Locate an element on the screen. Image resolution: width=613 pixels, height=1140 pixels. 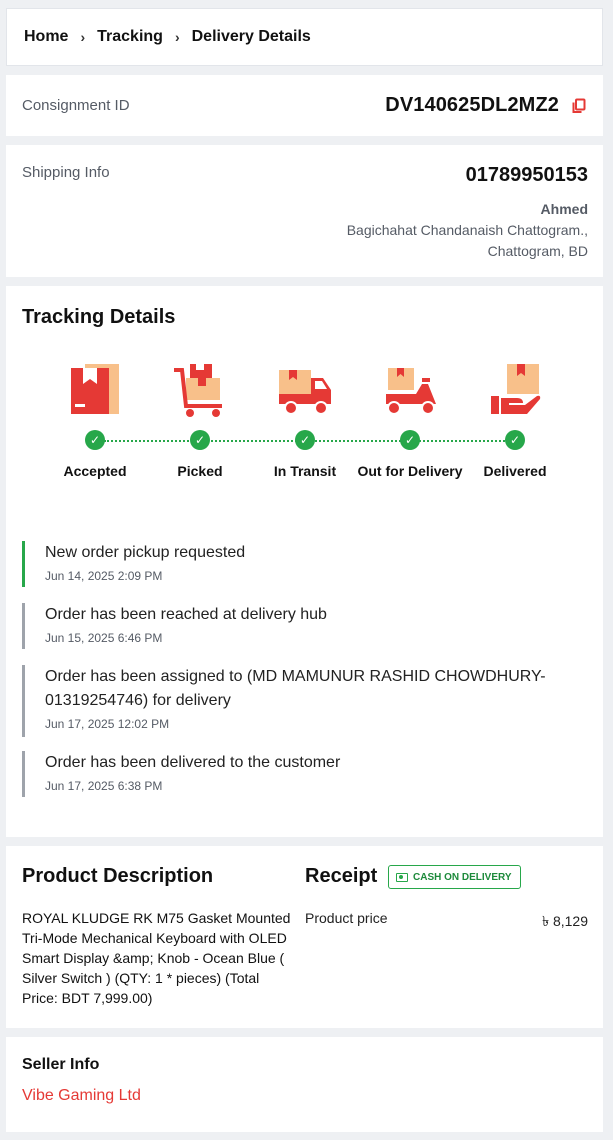
event-date: Jun 17, 2025 6:38 PM is located at coordinates (104, 786).